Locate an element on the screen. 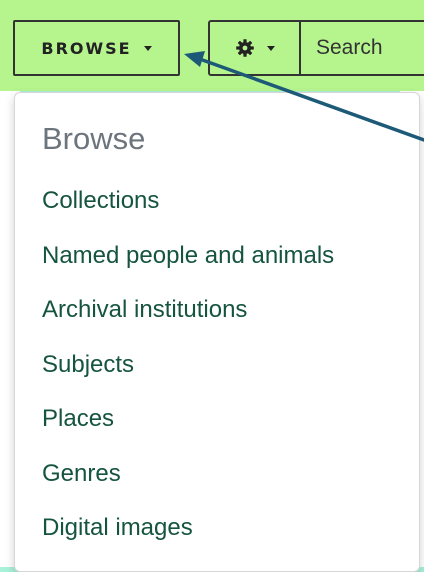 The height and width of the screenshot is (572, 424). dropdown-item-places: Places is located at coordinates (78, 419).